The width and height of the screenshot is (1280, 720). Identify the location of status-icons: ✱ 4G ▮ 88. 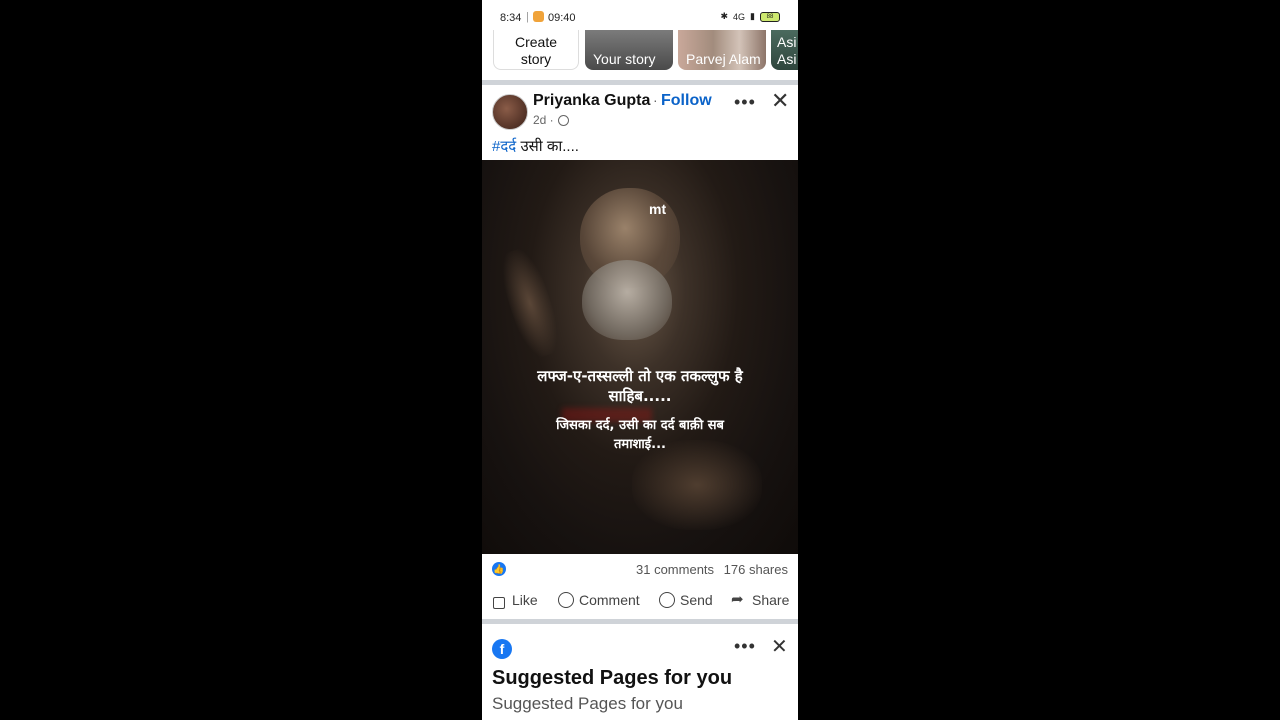
(750, 16).